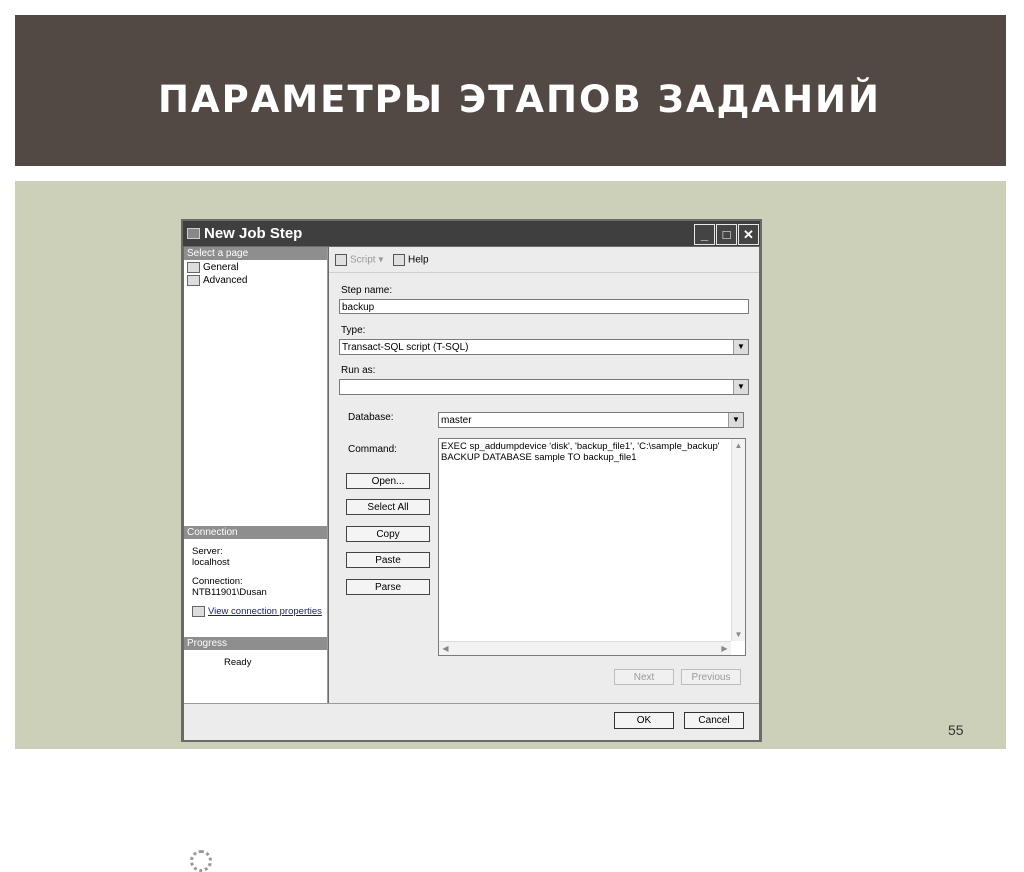 This screenshot has width=1024, height=872. What do you see at coordinates (238, 662) in the screenshot?
I see `progress-status: Ready` at bounding box center [238, 662].